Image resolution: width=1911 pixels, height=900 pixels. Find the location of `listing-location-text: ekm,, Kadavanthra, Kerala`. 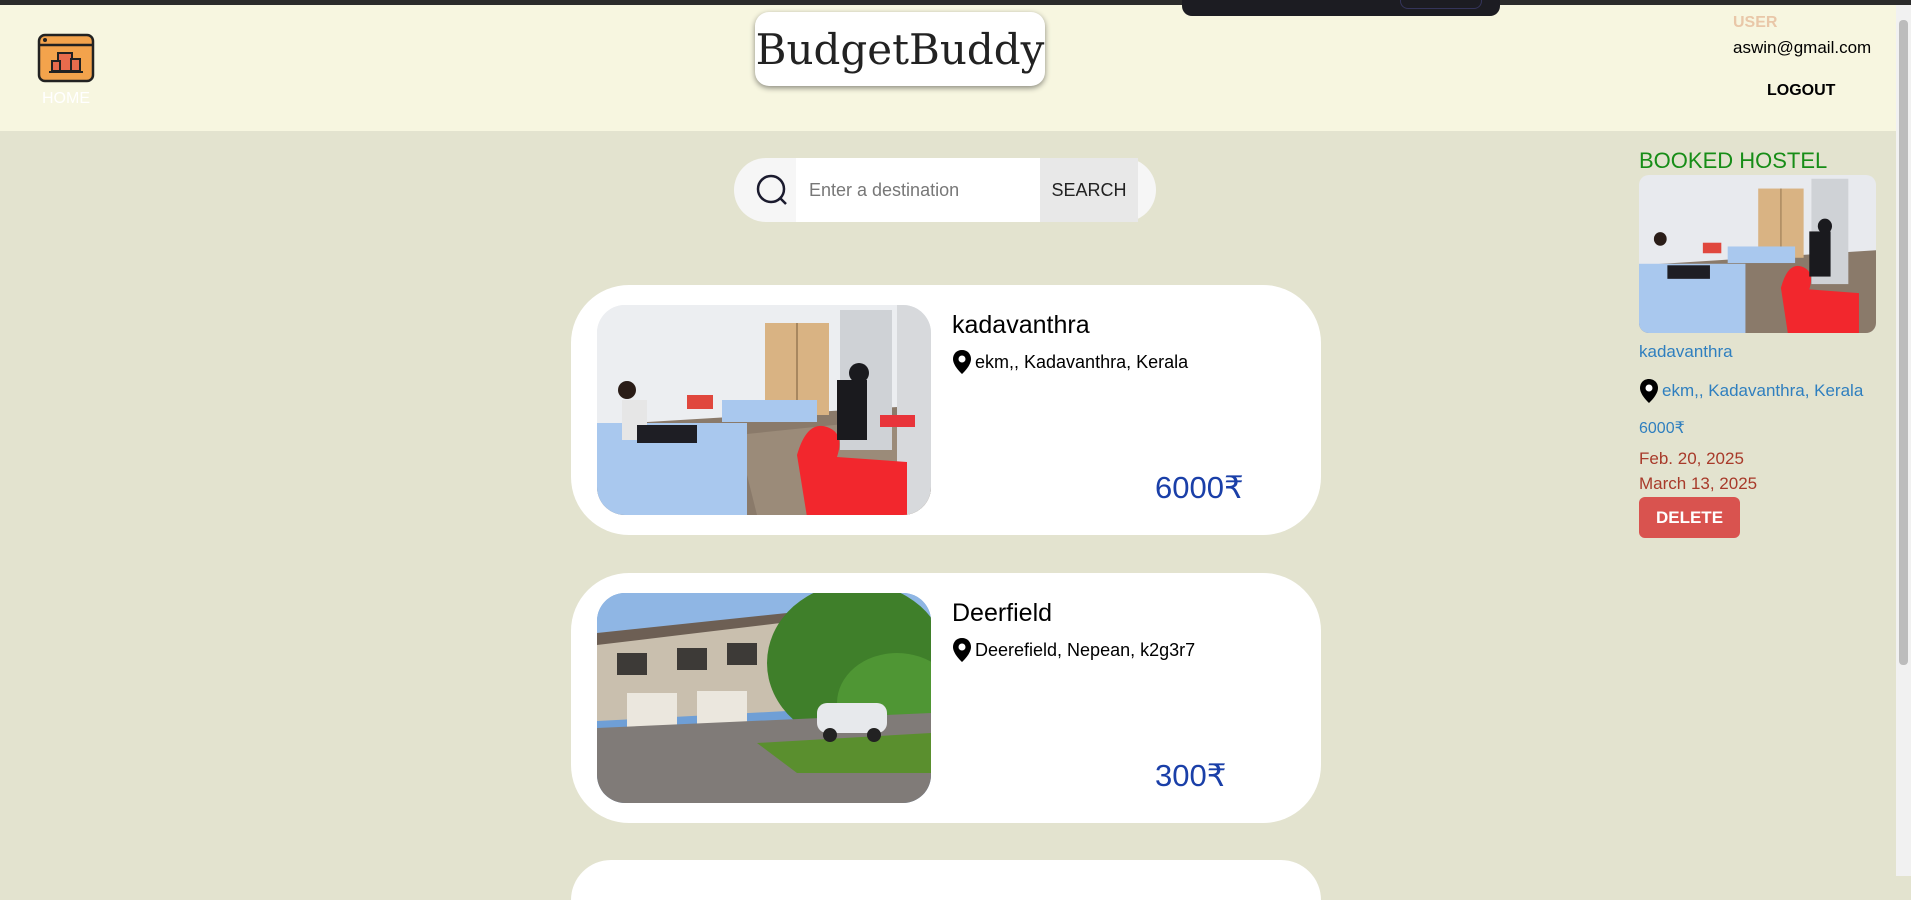

listing-location-text: ekm,, Kadavanthra, Kerala is located at coordinates (1082, 361).